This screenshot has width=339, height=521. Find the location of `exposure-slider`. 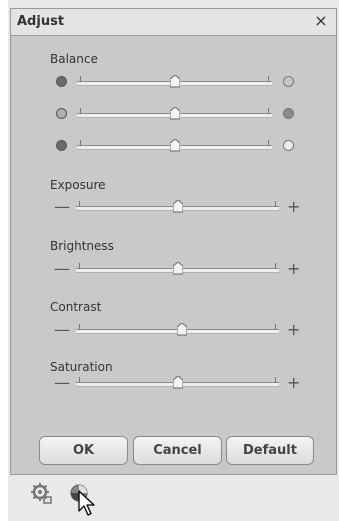

exposure-slider is located at coordinates (177, 206).